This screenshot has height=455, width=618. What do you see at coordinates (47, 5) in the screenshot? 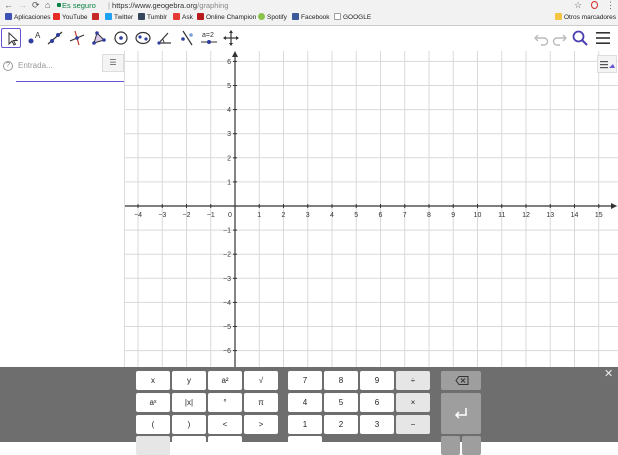
I see `home-icon: ⌂` at bounding box center [47, 5].